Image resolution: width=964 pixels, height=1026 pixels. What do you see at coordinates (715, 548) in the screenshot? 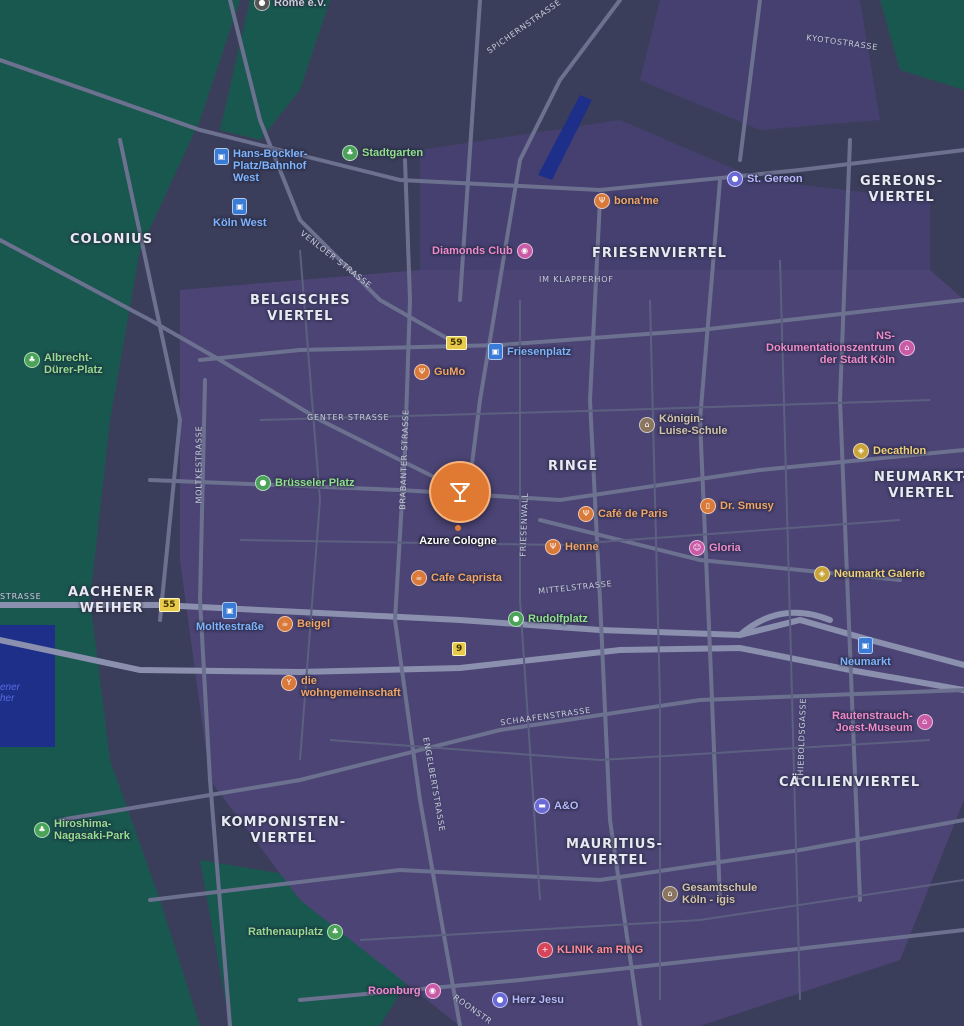
I see `poi-gloria: ☺ Gloria` at bounding box center [715, 548].